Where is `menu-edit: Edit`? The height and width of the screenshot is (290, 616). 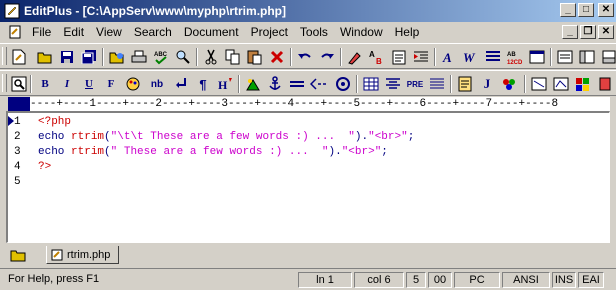
menu-edit: Edit is located at coordinates (73, 32).